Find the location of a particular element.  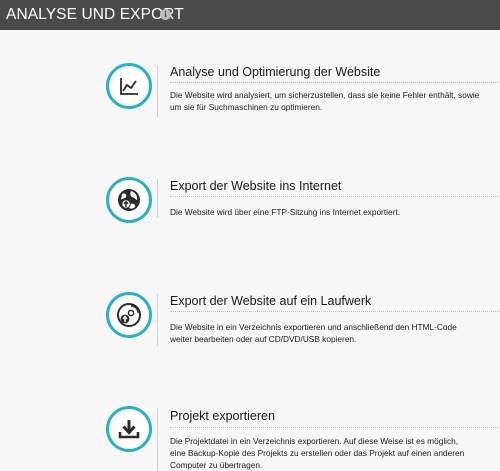

item-title: Analyse und Optimierung der Website is located at coordinates (275, 72).